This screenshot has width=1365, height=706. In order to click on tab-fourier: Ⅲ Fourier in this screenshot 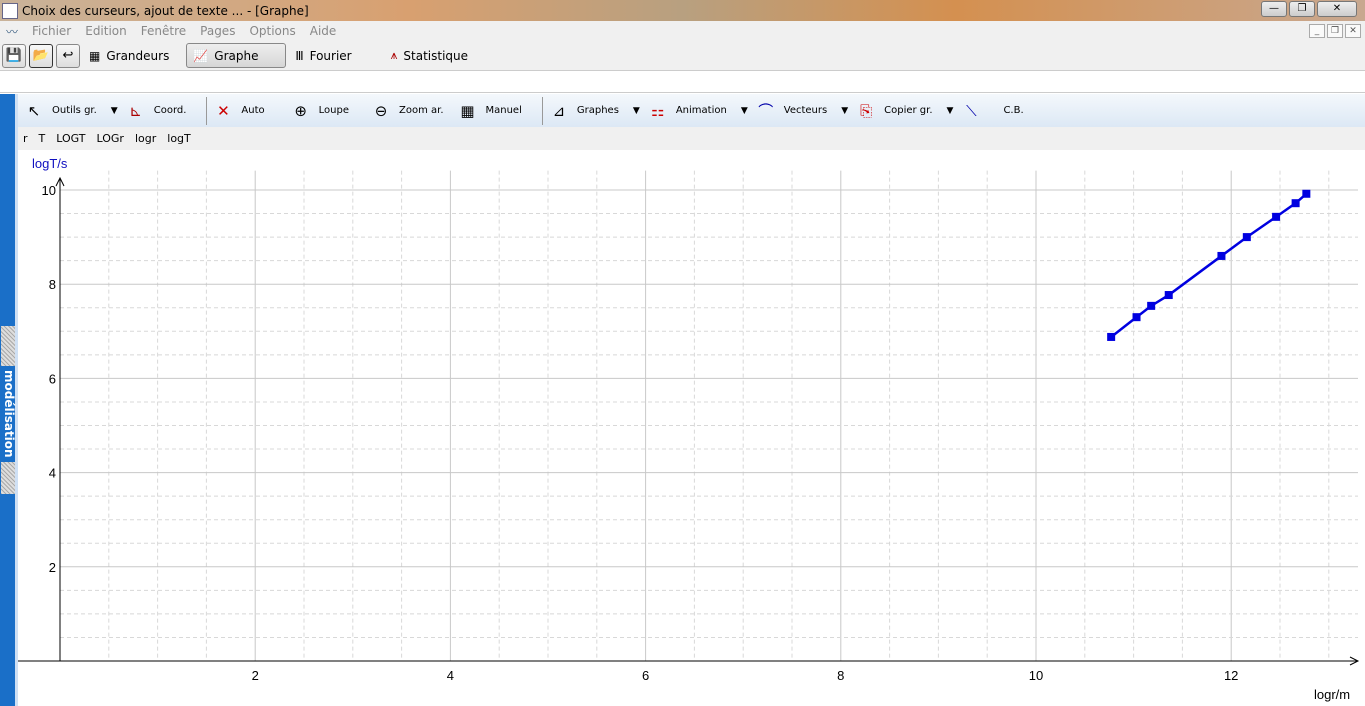, I will do `click(323, 55)`.